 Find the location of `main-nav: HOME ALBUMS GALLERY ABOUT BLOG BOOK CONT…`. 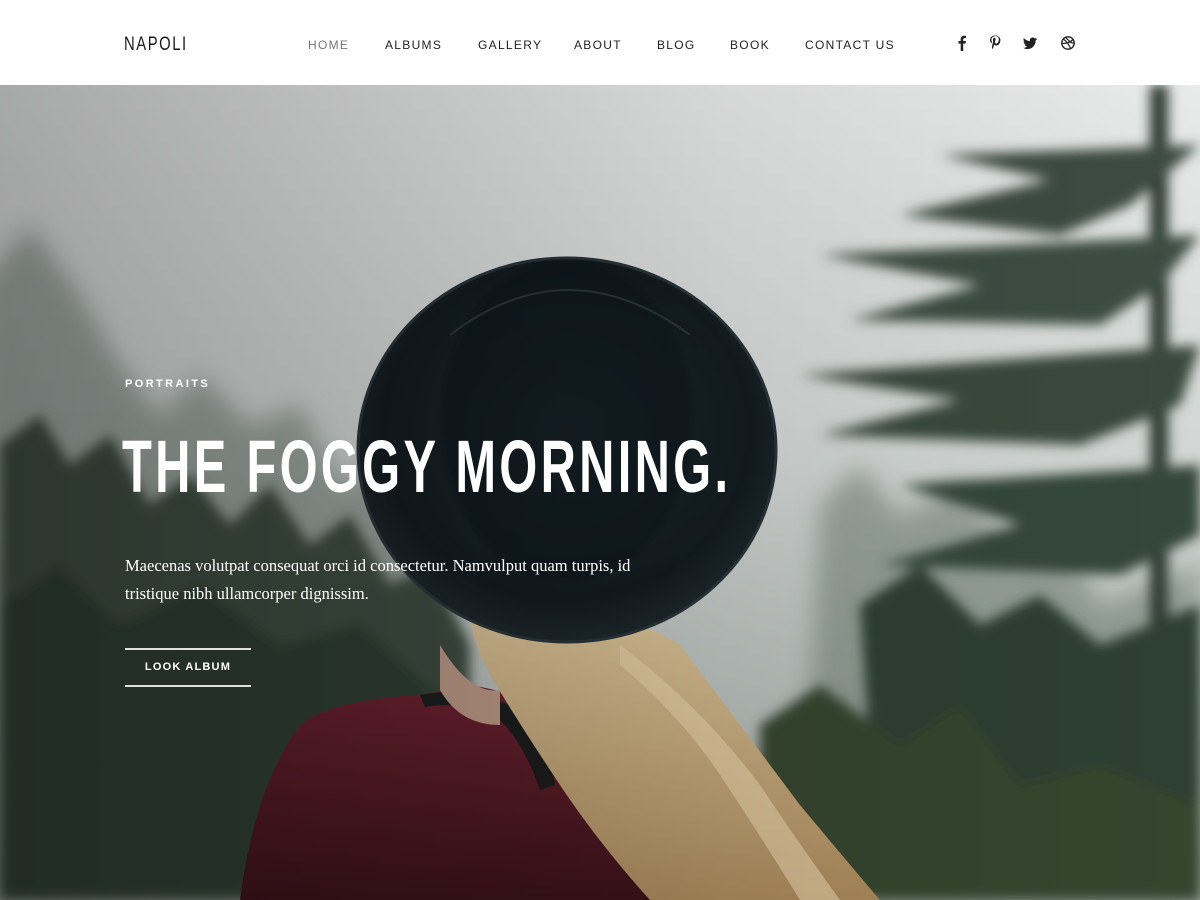

main-nav: HOME ALBUMS GALLERY ABOUT BLOG BOOK CONT… is located at coordinates (600, 46).